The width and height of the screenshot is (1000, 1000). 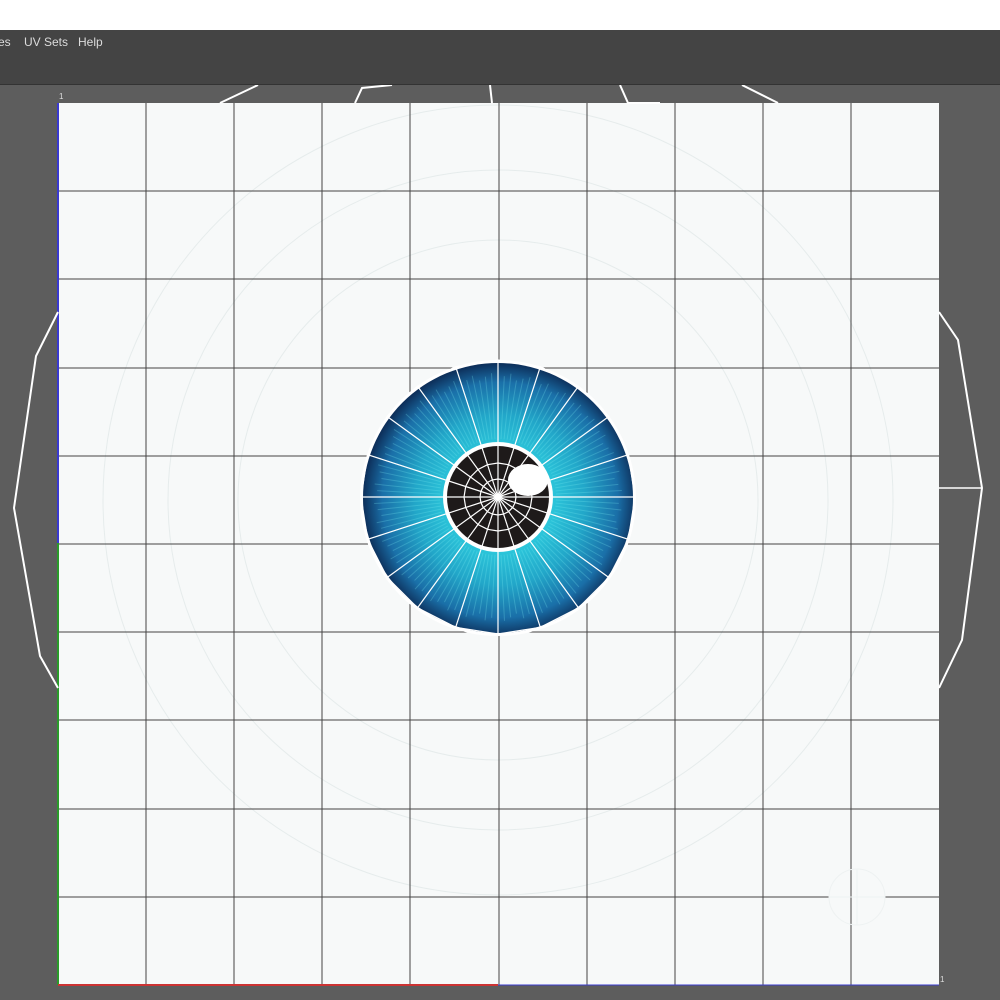 What do you see at coordinates (239, 94) in the screenshot?
I see `sclera-outer-wire-top` at bounding box center [239, 94].